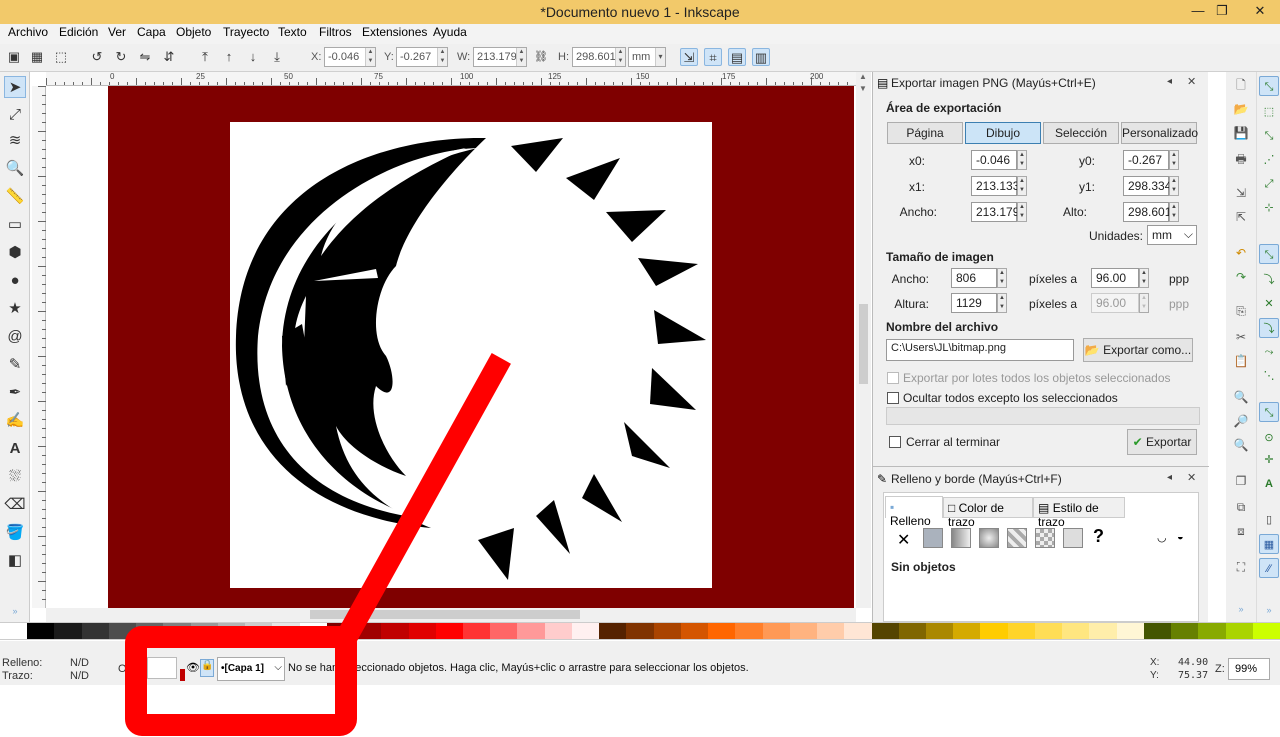 Image resolution: width=1280 pixels, height=737 pixels. I want to click on snap-rotation-center-icon: ✛, so click(1269, 460).